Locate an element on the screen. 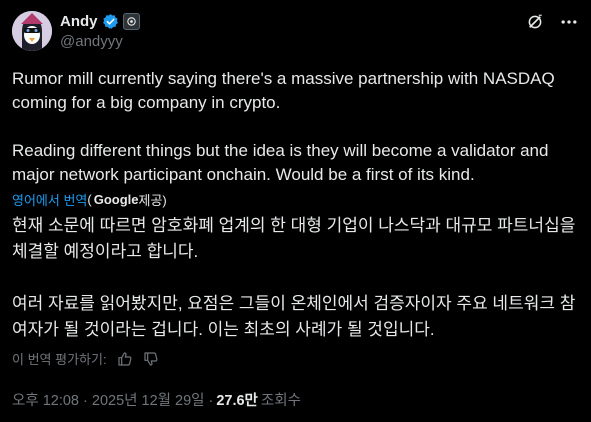 The height and width of the screenshot is (422, 591). affiliate-badge-icon is located at coordinates (131, 21).